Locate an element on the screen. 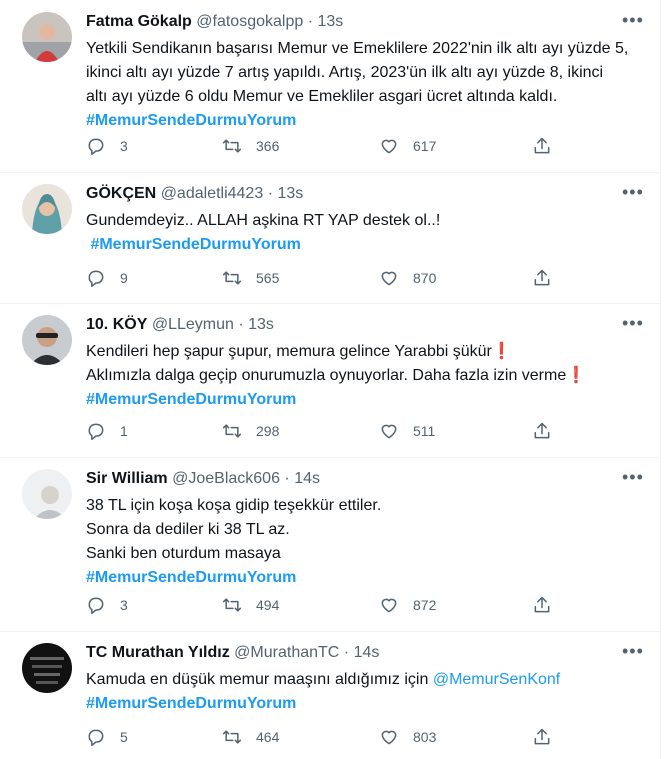  like-count: 511 is located at coordinates (424, 431).